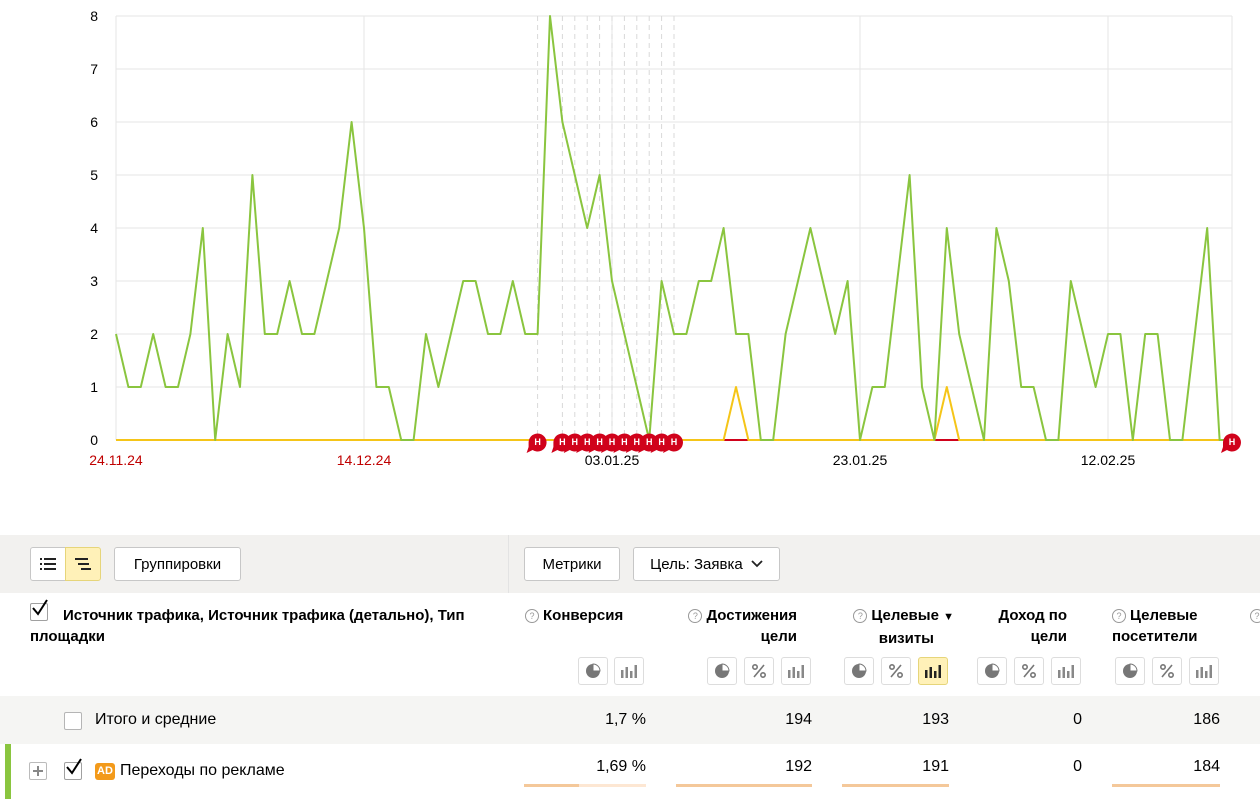  Describe the element at coordinates (94, 387) in the screenshot. I see `y-tick-label: 1` at that location.